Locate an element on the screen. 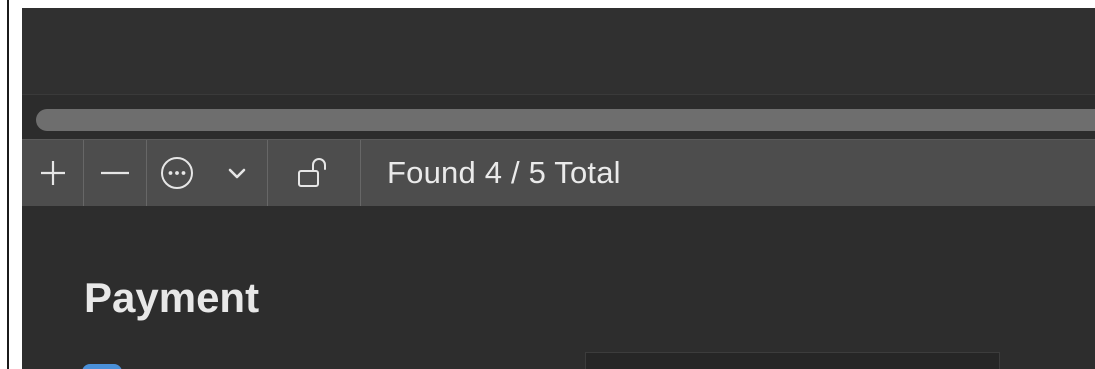 The height and width of the screenshot is (369, 1095). scrollbar-thumb is located at coordinates (565, 120).